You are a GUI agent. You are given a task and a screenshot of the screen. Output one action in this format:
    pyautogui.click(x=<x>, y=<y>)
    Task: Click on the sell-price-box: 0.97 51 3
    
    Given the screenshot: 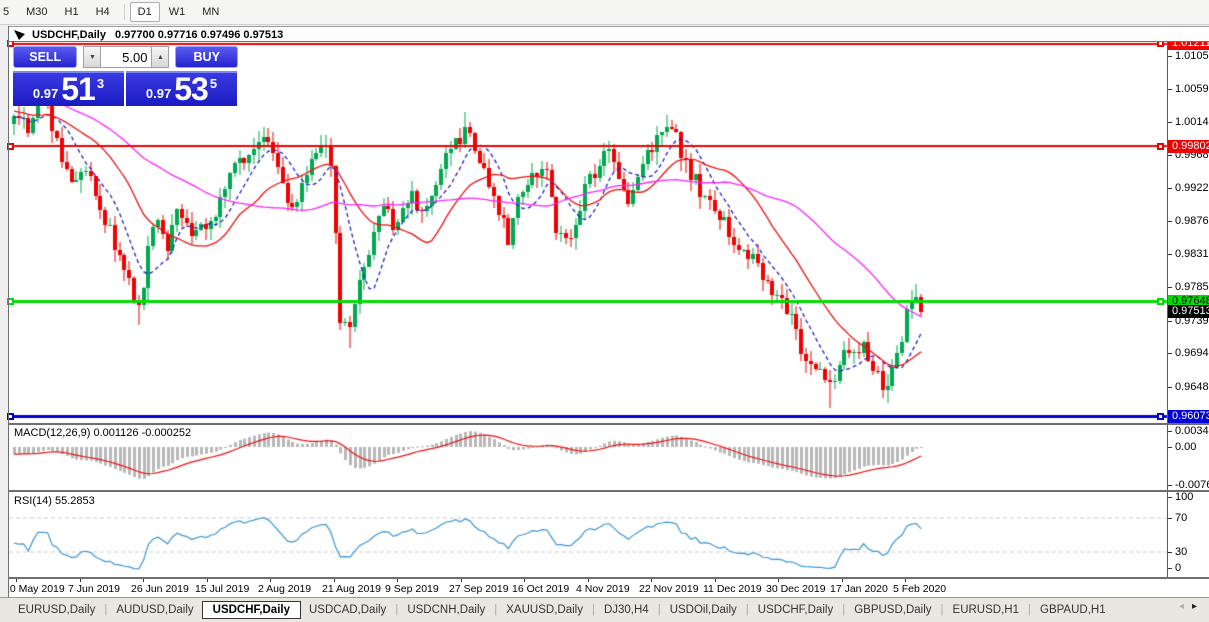 What is the action you would take?
    pyautogui.click(x=68, y=88)
    